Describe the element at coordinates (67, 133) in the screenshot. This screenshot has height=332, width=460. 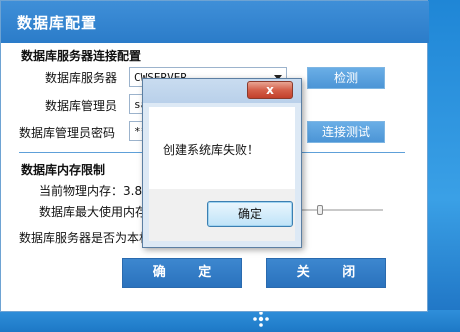
I see `password-label: 数据库管理员密码` at that location.